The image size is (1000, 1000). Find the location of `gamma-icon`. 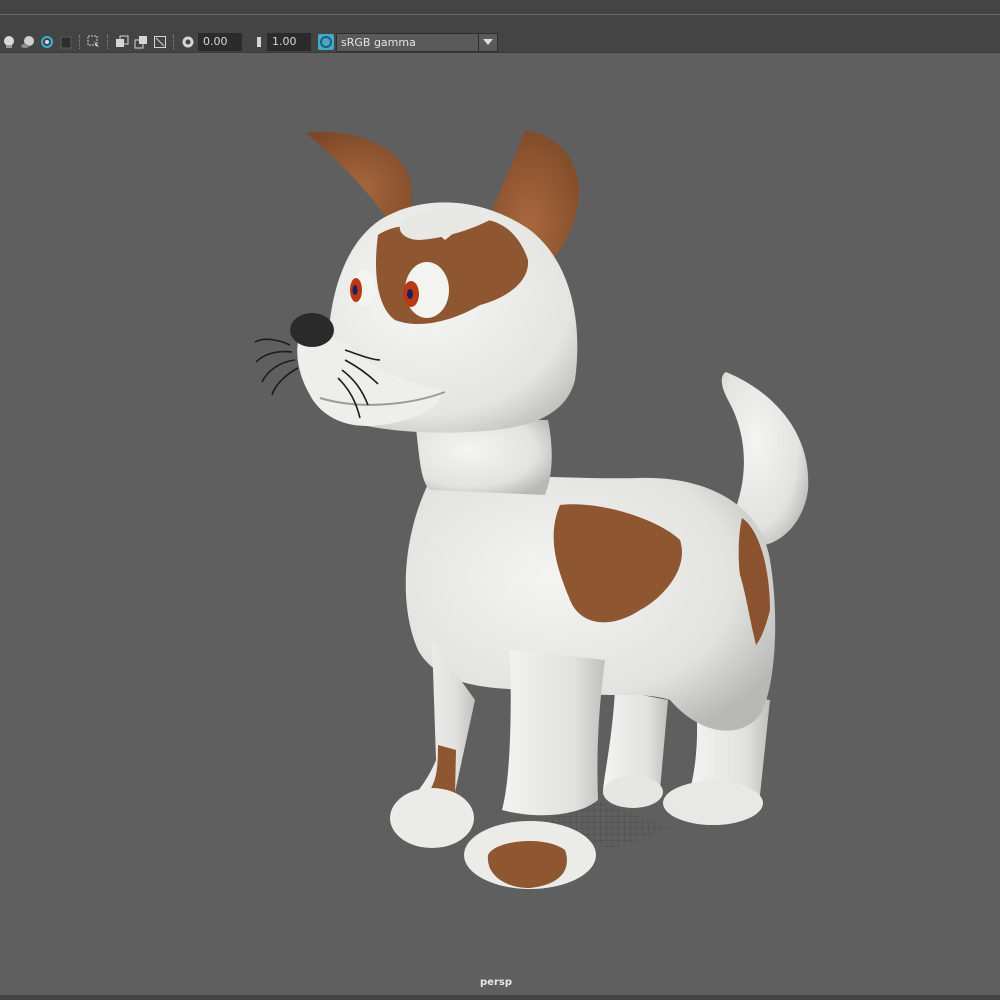

gamma-icon is located at coordinates (257, 42).